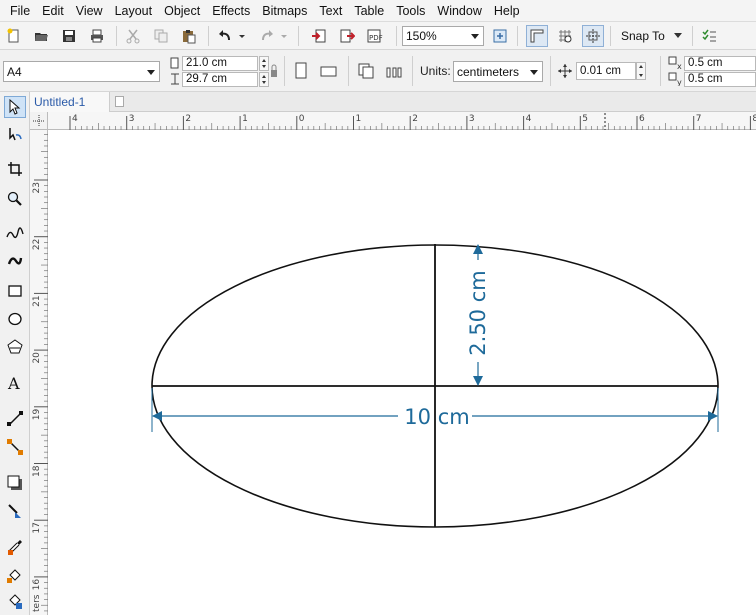  What do you see at coordinates (41, 36) in the screenshot?
I see `open-icon` at bounding box center [41, 36].